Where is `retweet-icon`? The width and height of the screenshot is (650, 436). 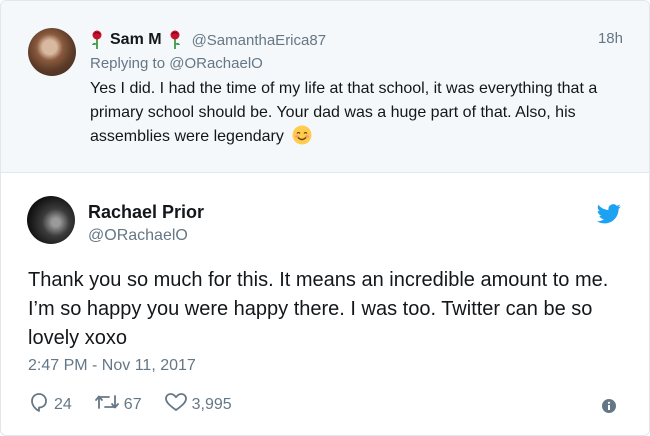
retweet-icon is located at coordinates (109, 404).